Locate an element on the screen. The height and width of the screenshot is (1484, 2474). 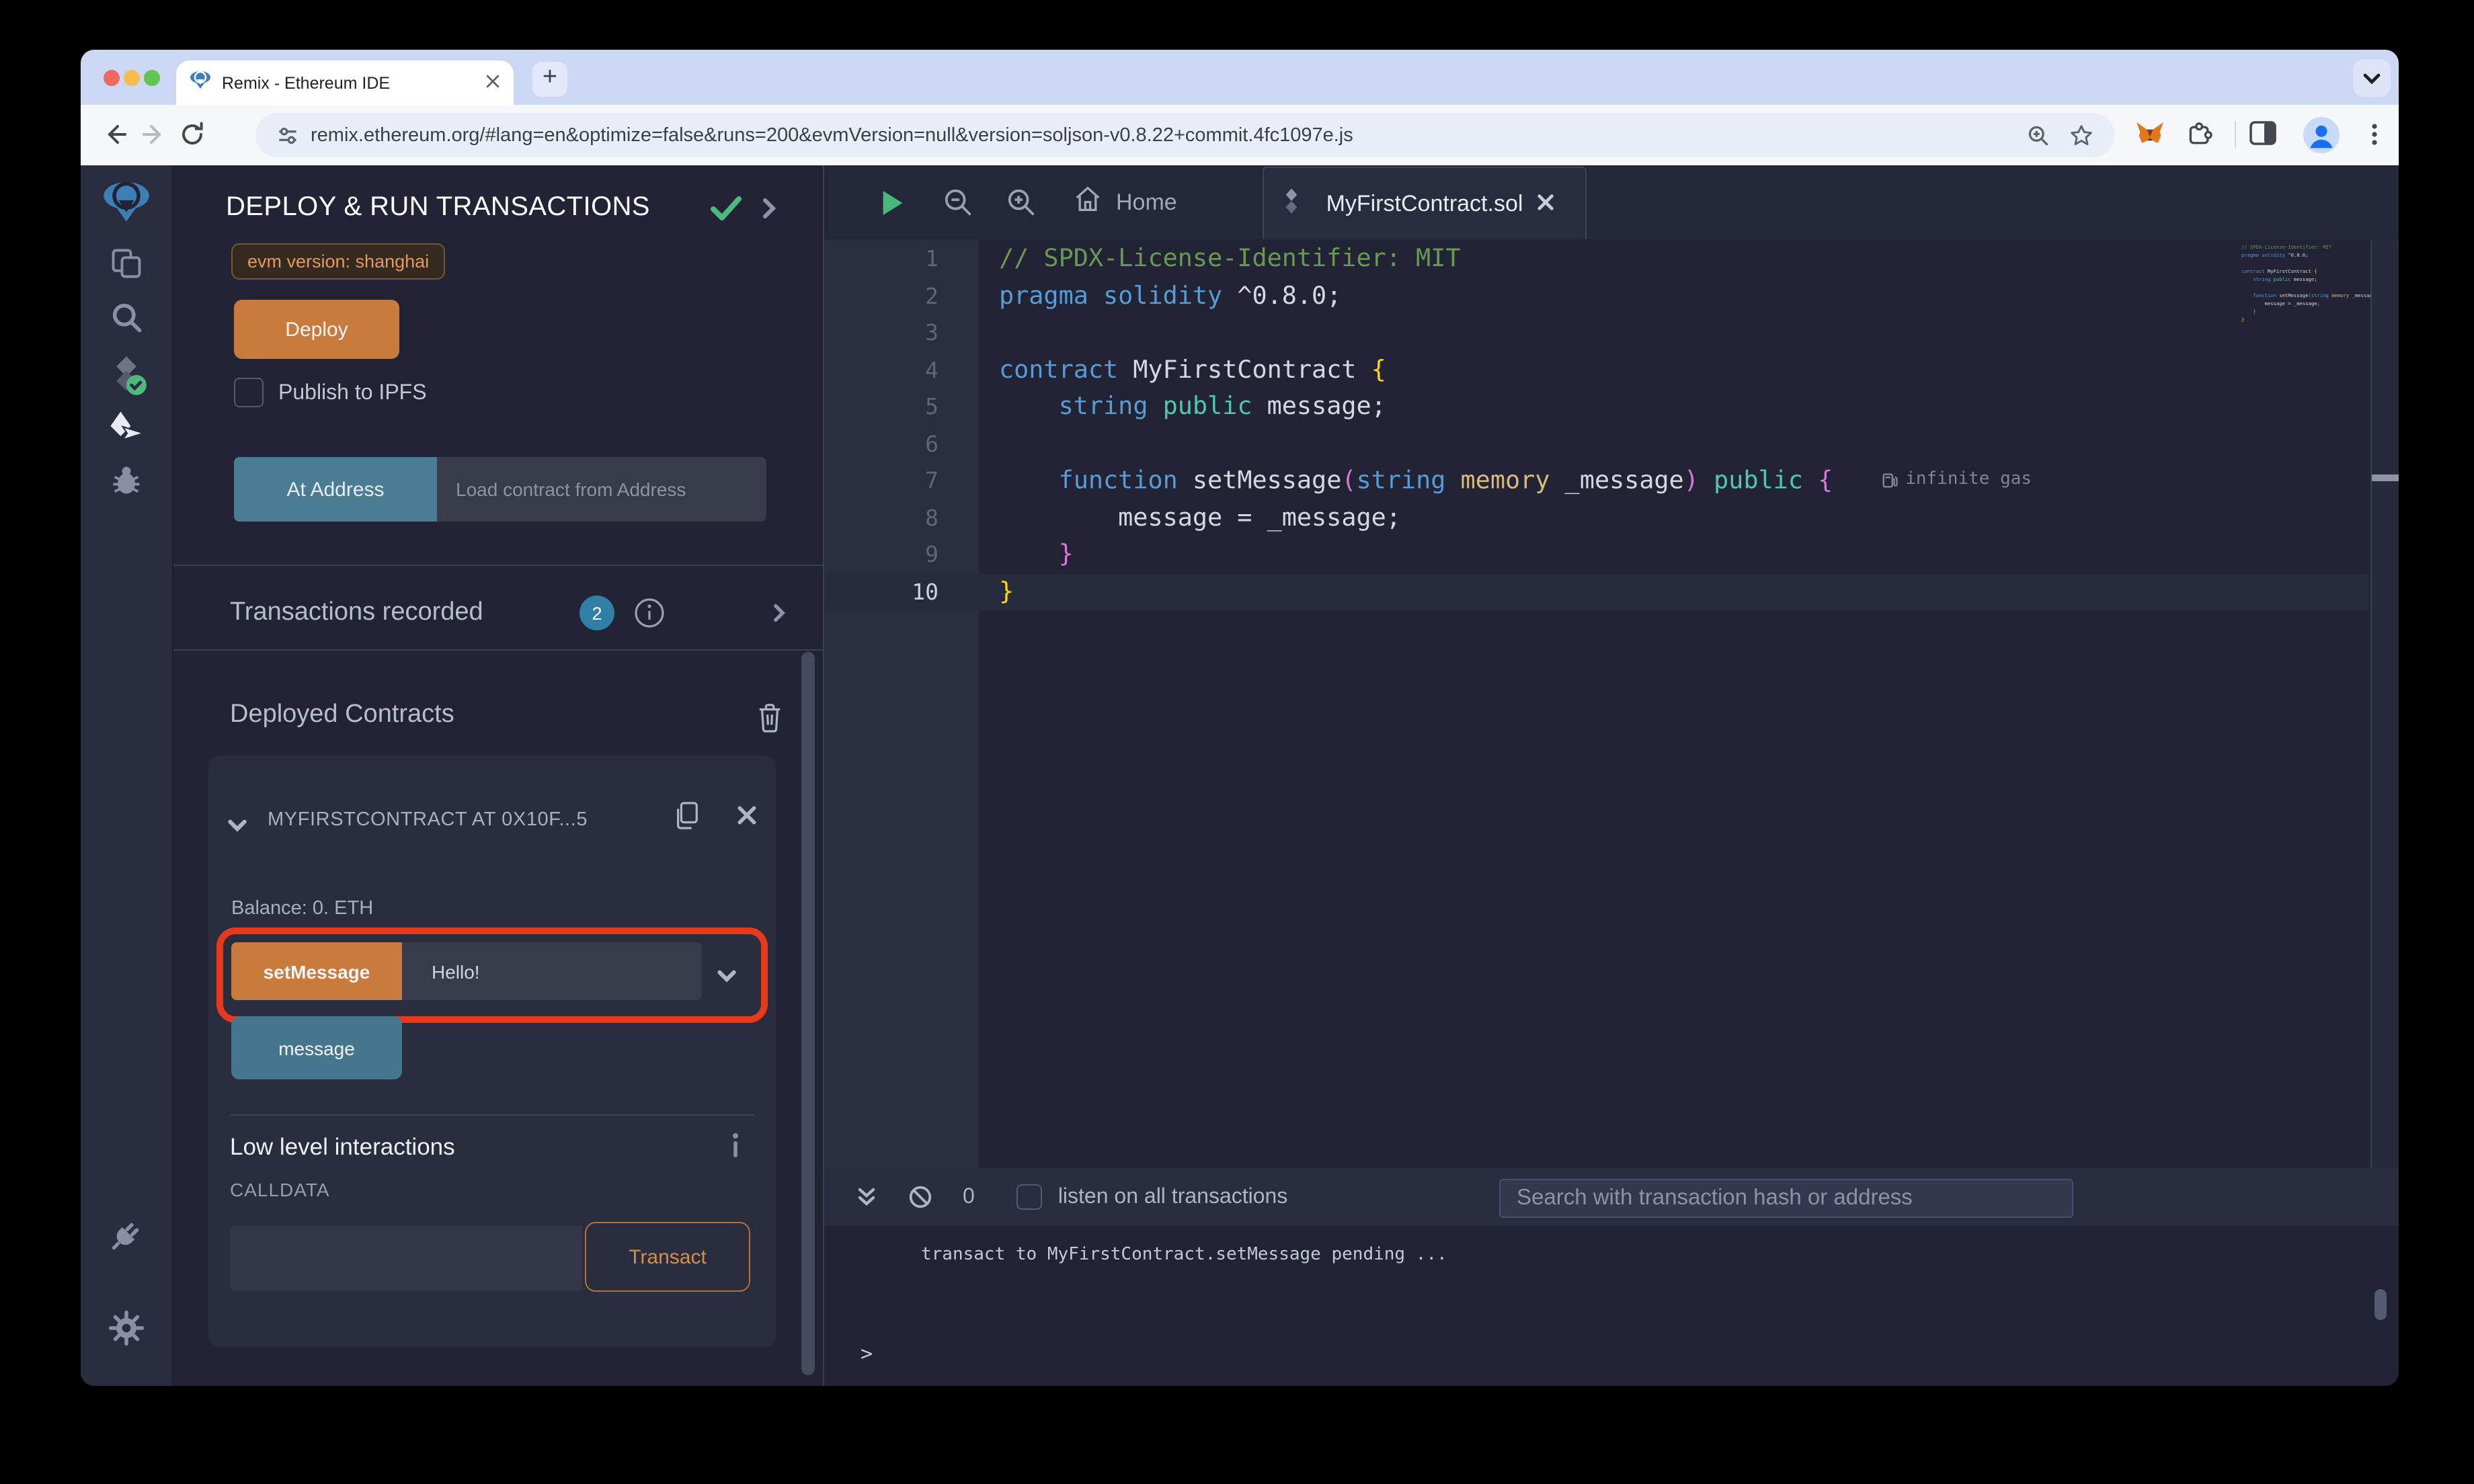
code-line: 10} is located at coordinates (1596, 591).